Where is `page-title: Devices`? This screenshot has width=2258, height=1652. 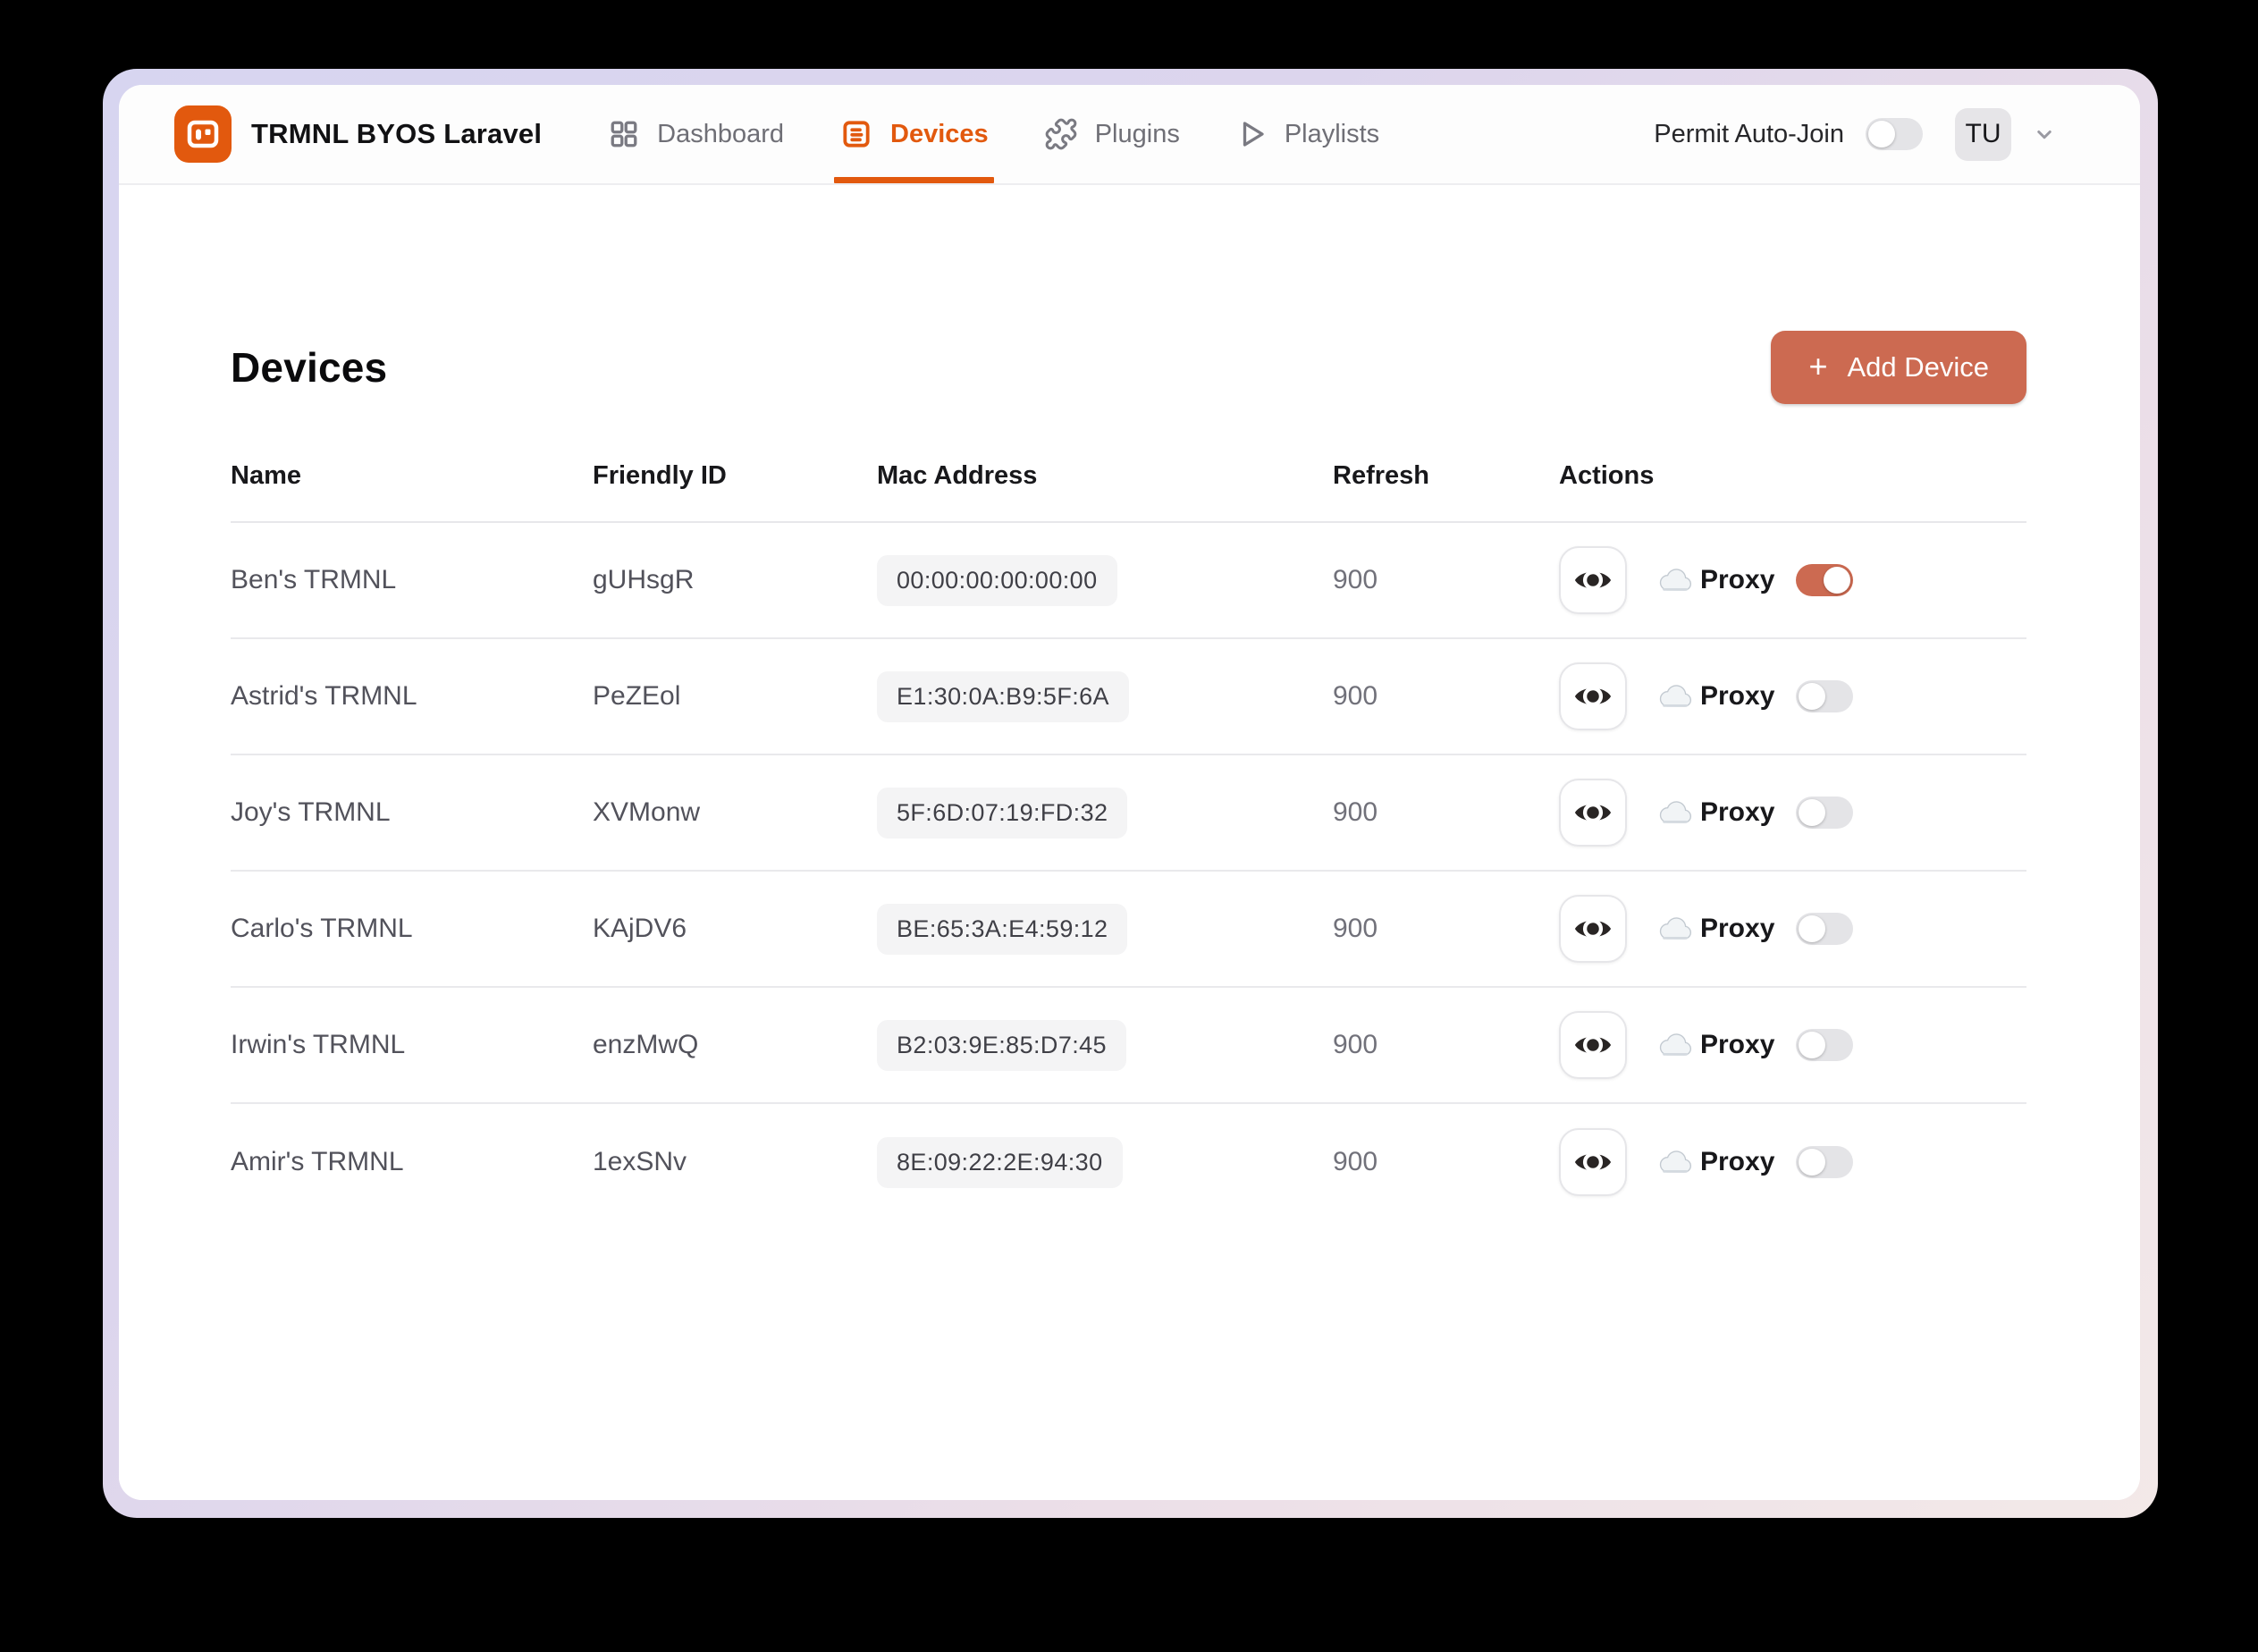 page-title: Devices is located at coordinates (309, 367).